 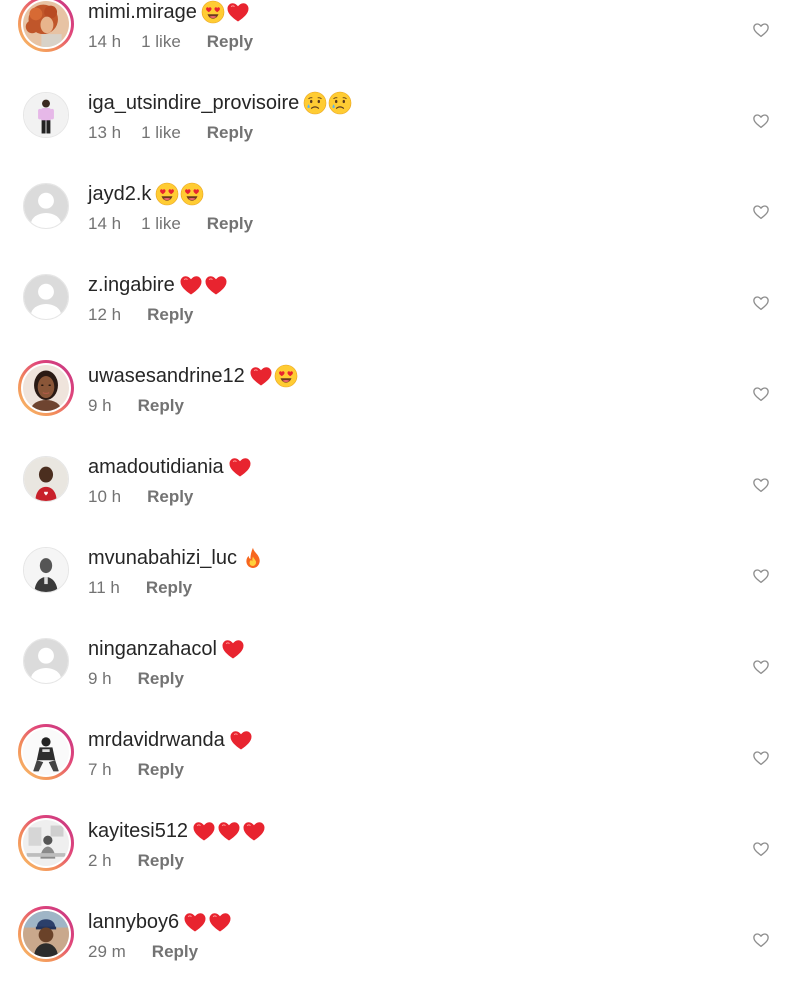 What do you see at coordinates (119, 194) in the screenshot?
I see `comment-username: jayd2.k` at bounding box center [119, 194].